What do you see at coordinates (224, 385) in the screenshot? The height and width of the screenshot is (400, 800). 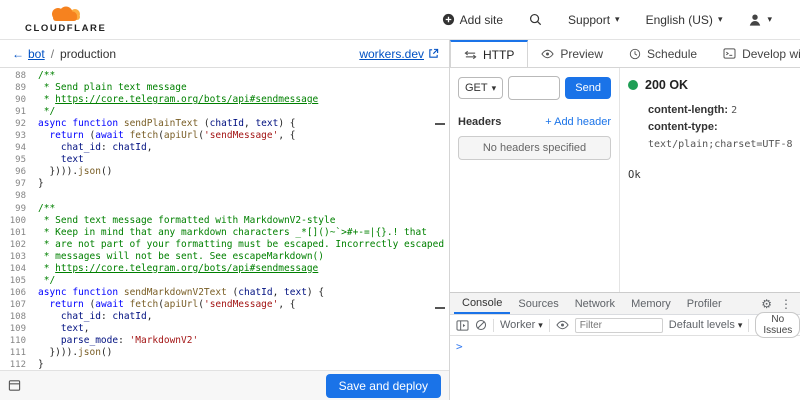 I see `editor-footer: Save and deploy` at bounding box center [224, 385].